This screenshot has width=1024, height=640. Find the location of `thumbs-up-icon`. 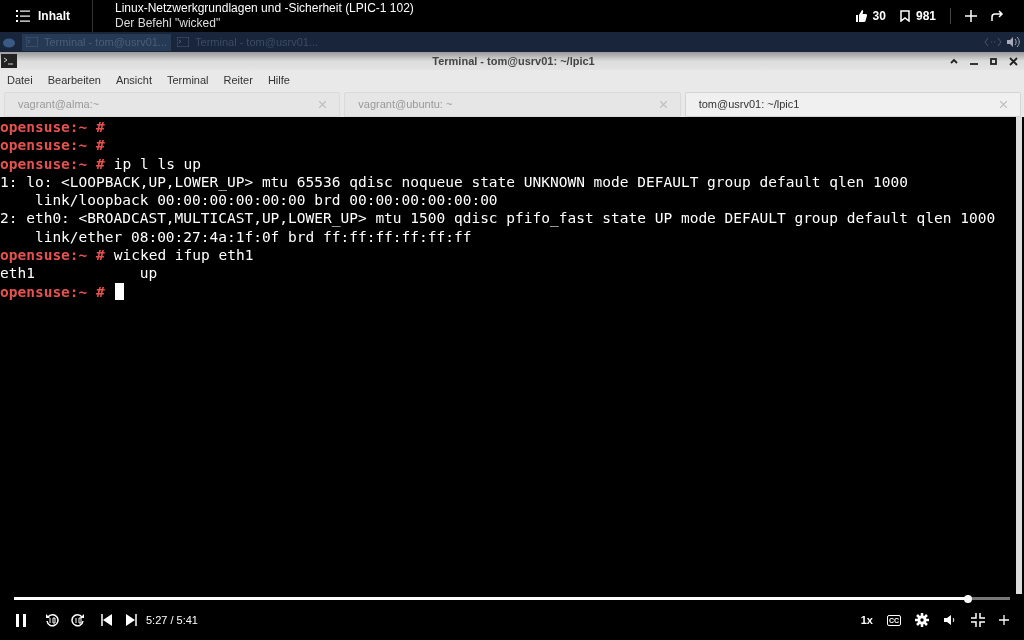

thumbs-up-icon is located at coordinates (860, 16).